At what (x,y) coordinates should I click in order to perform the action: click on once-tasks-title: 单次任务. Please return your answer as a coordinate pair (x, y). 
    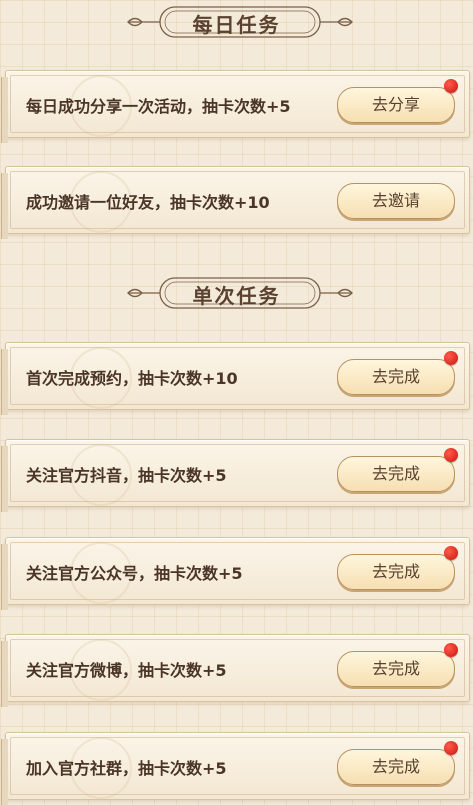
    Looking at the image, I should click on (236, 296).